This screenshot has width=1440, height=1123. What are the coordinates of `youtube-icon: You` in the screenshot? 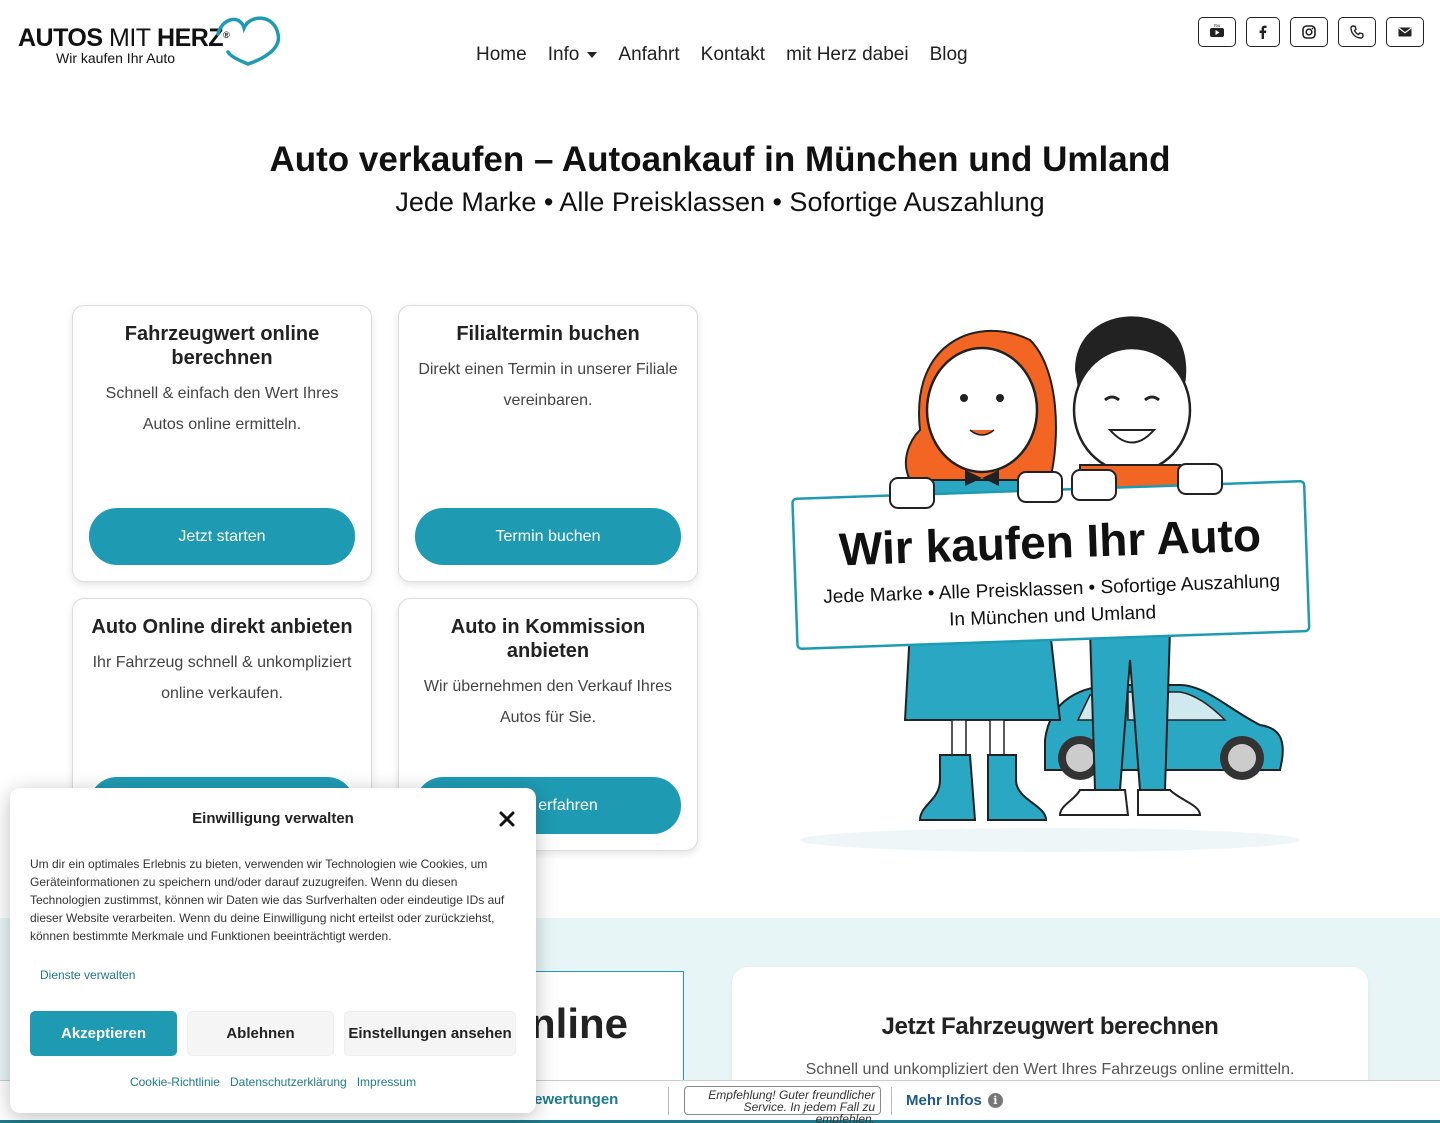 It's located at (1217, 30).